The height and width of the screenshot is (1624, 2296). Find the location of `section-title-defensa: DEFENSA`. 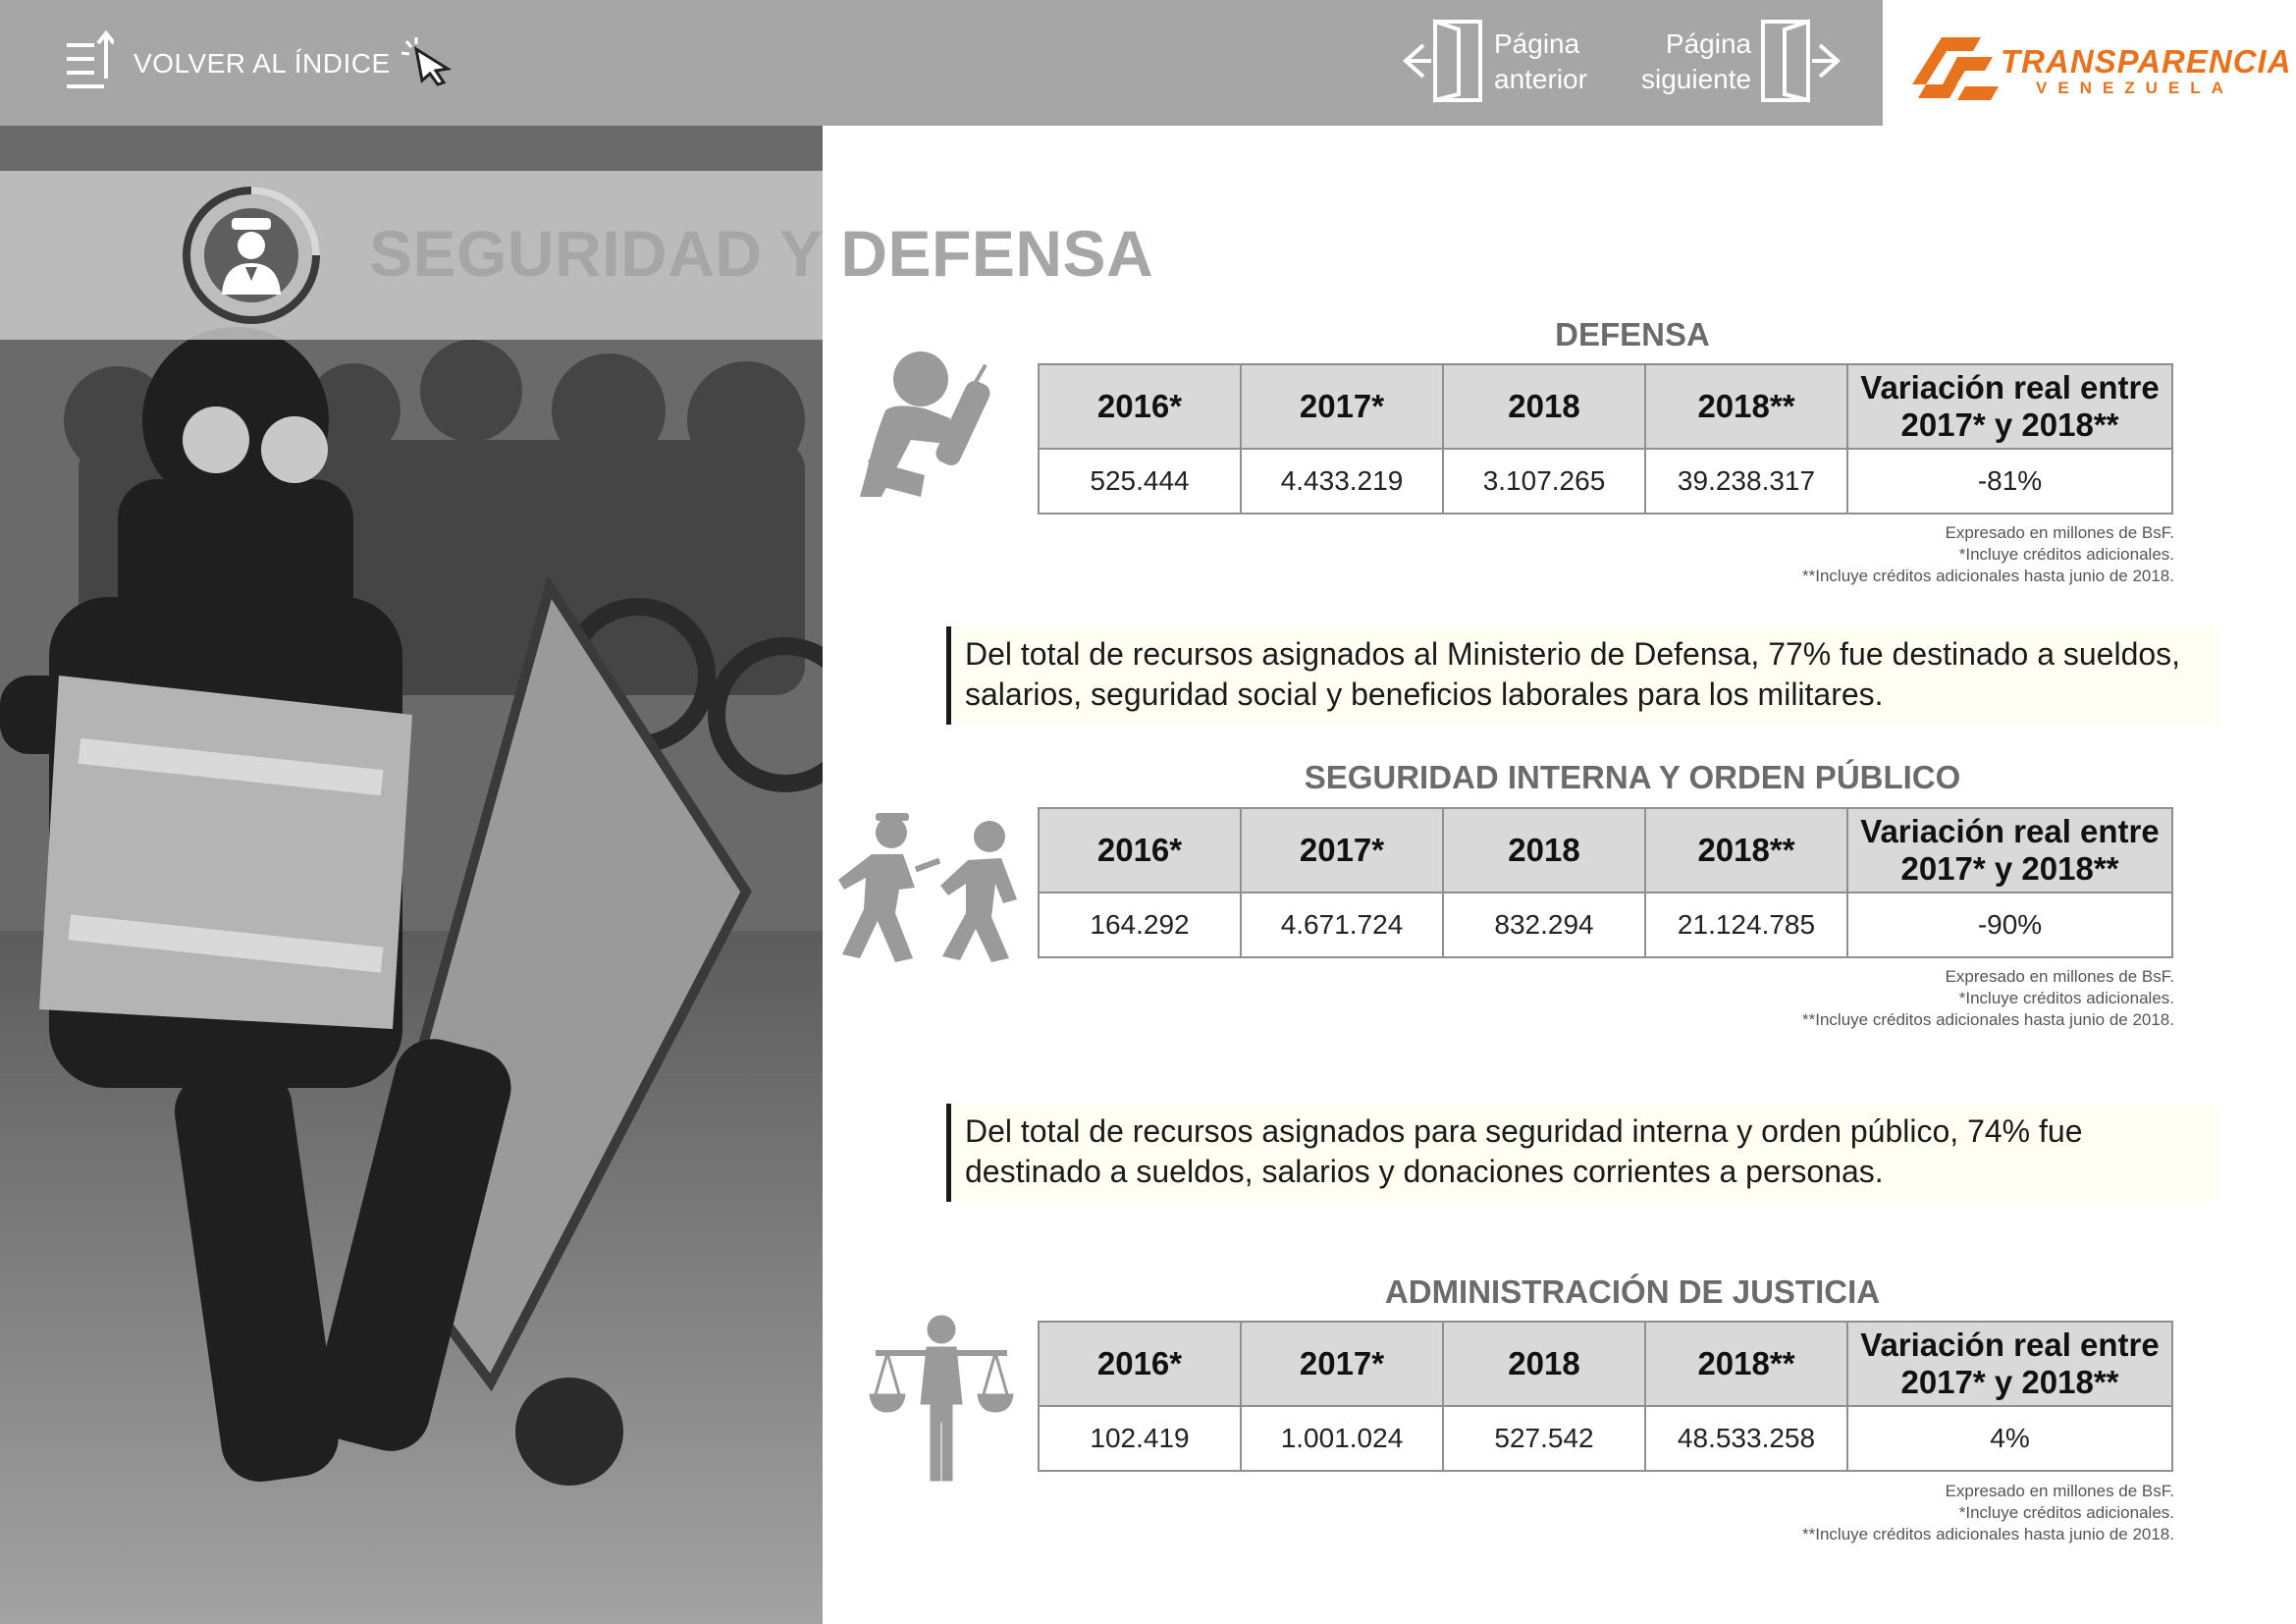

section-title-defensa: DEFENSA is located at coordinates (1632, 334).